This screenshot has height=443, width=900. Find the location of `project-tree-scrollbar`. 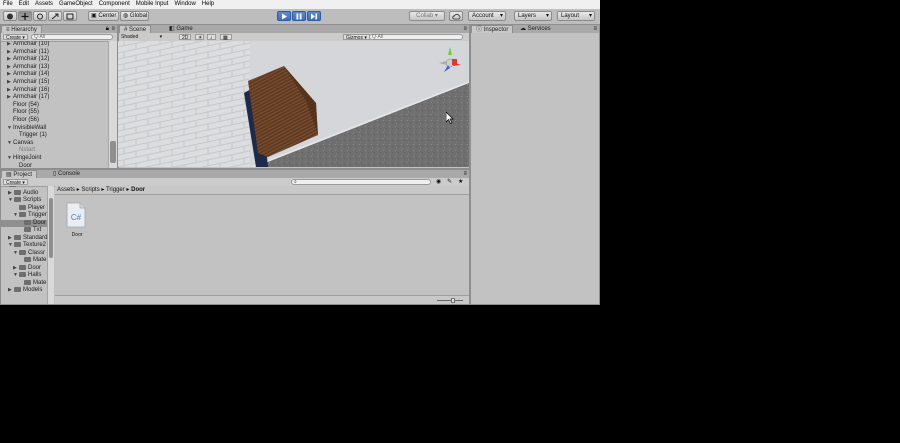

project-tree-scrollbar is located at coordinates (50, 245).